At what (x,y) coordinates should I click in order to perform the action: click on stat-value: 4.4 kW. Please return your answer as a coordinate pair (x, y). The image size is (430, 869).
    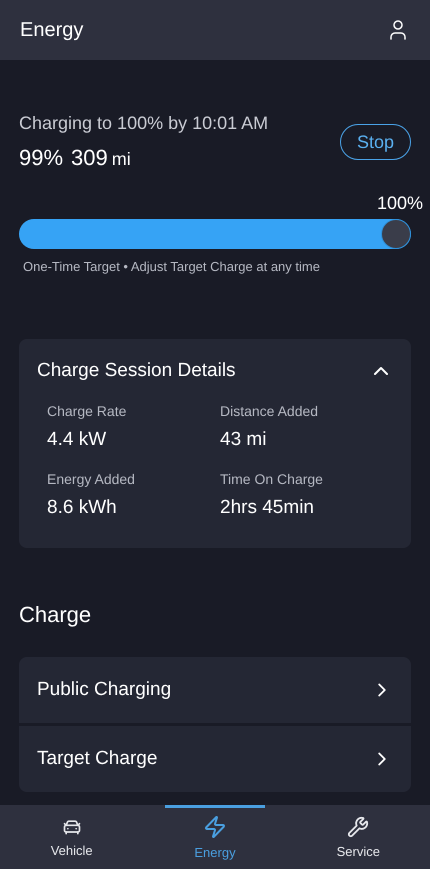
    Looking at the image, I should click on (77, 440).